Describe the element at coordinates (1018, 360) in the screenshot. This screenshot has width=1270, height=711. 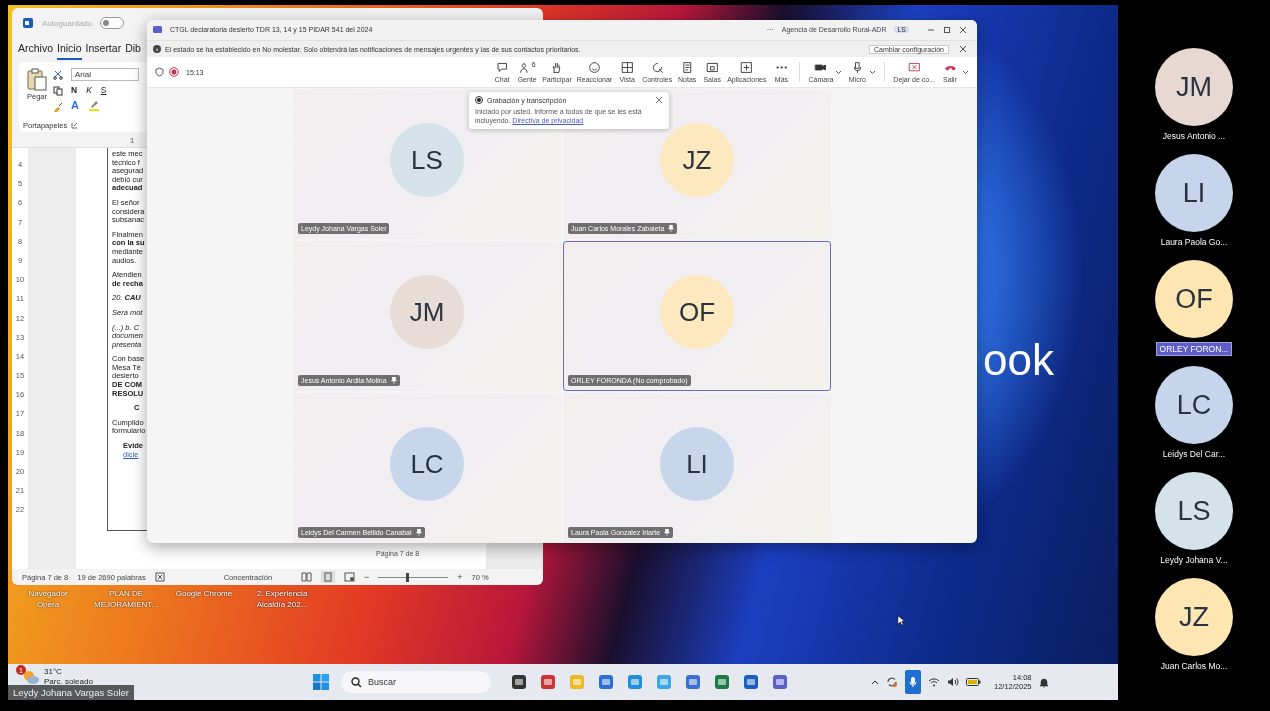
I see `wallpaper-text: ook` at that location.